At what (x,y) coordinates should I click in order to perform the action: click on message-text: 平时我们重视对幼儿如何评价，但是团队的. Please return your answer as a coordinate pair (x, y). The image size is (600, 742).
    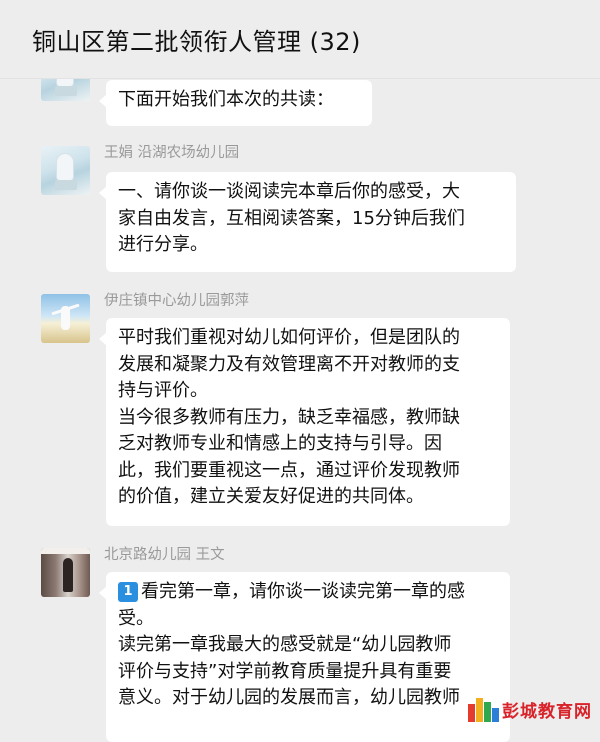
    Looking at the image, I should click on (289, 337).